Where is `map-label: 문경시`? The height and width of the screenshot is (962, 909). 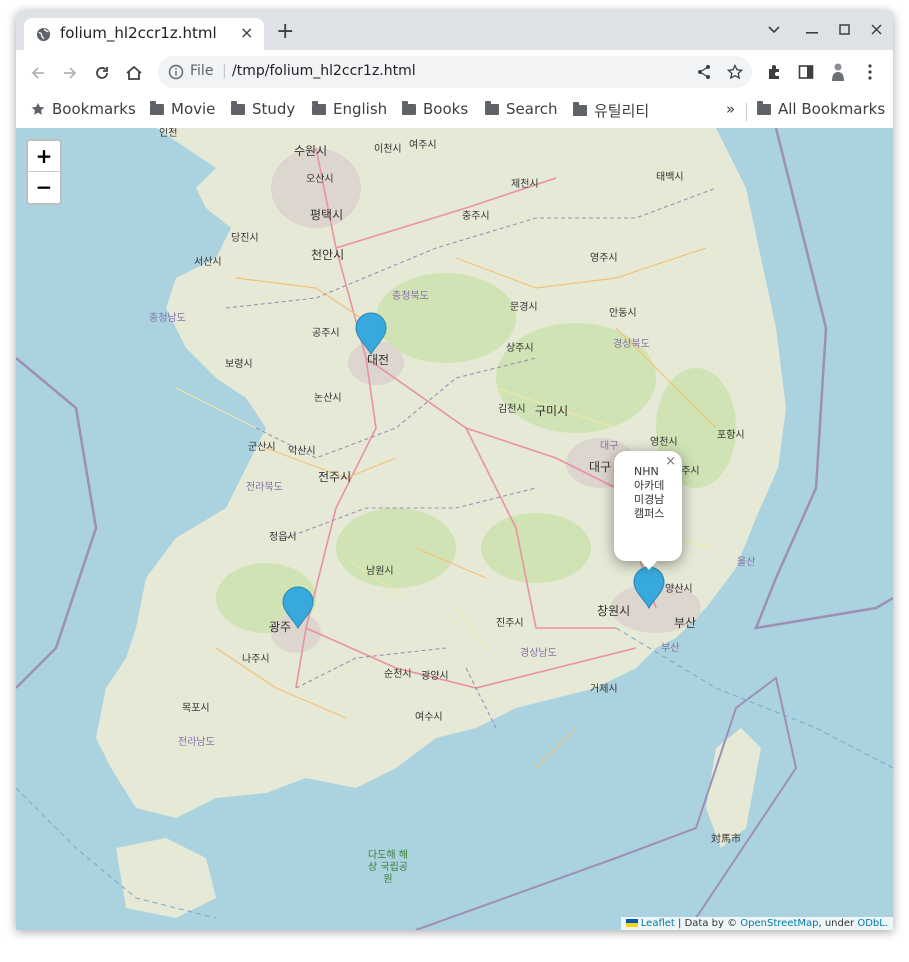
map-label: 문경시 is located at coordinates (524, 307).